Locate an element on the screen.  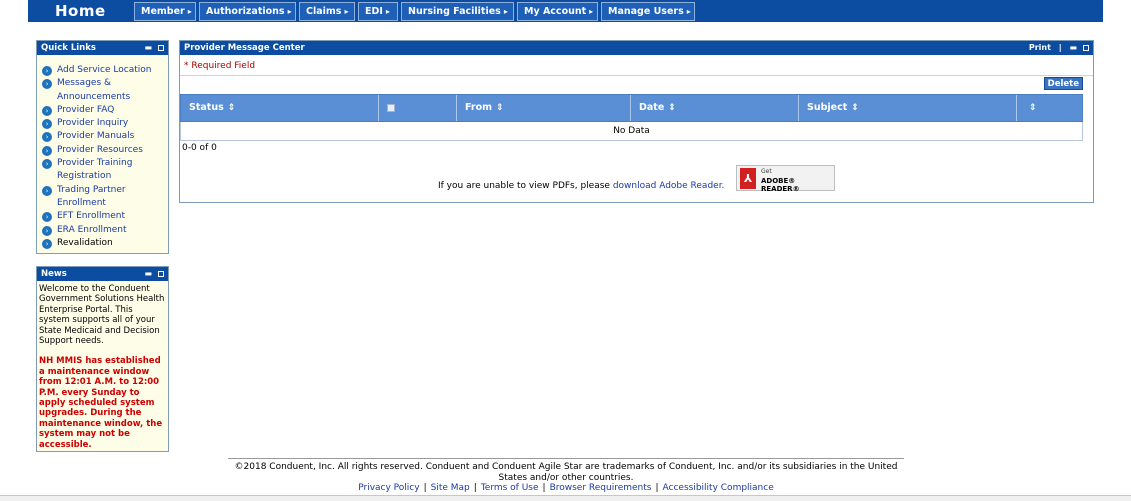
menu-edi: EDI ▸ is located at coordinates (378, 11).